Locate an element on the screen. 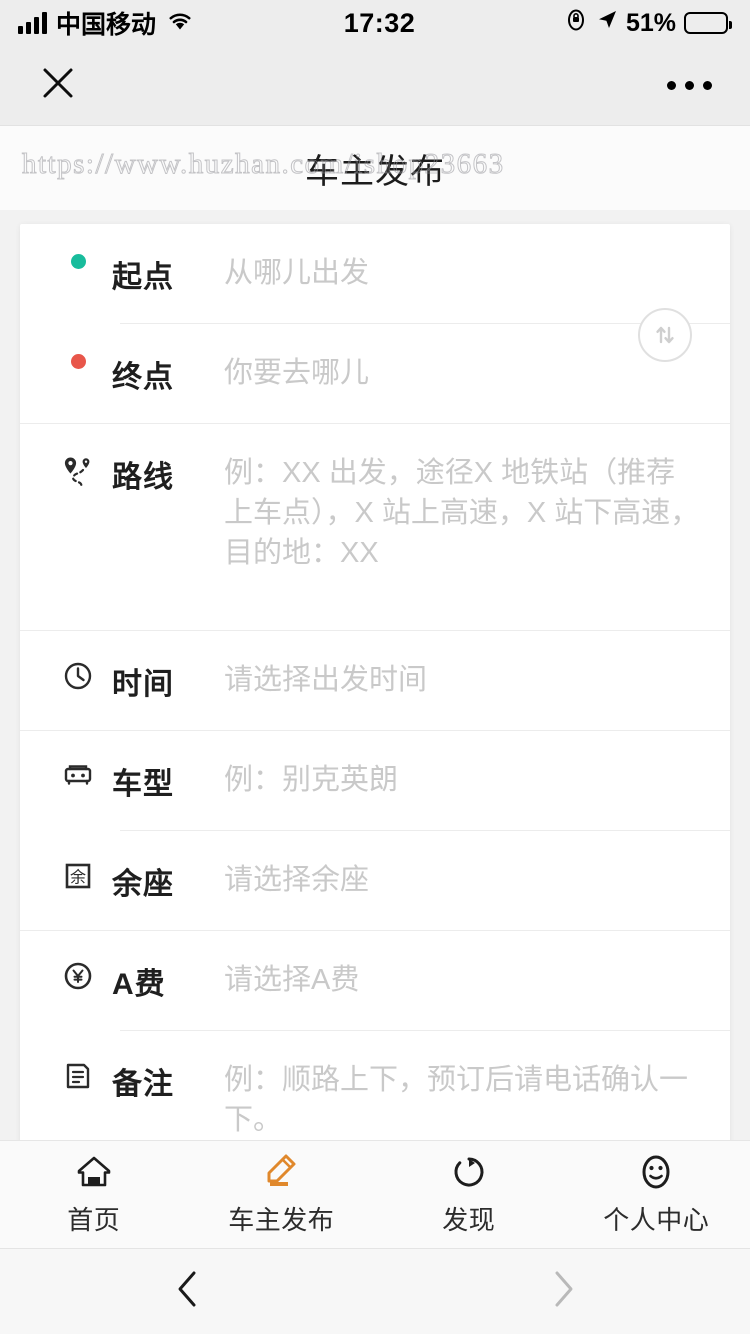 The image size is (750, 1334). chevron-right-icon is located at coordinates (563, 1291).